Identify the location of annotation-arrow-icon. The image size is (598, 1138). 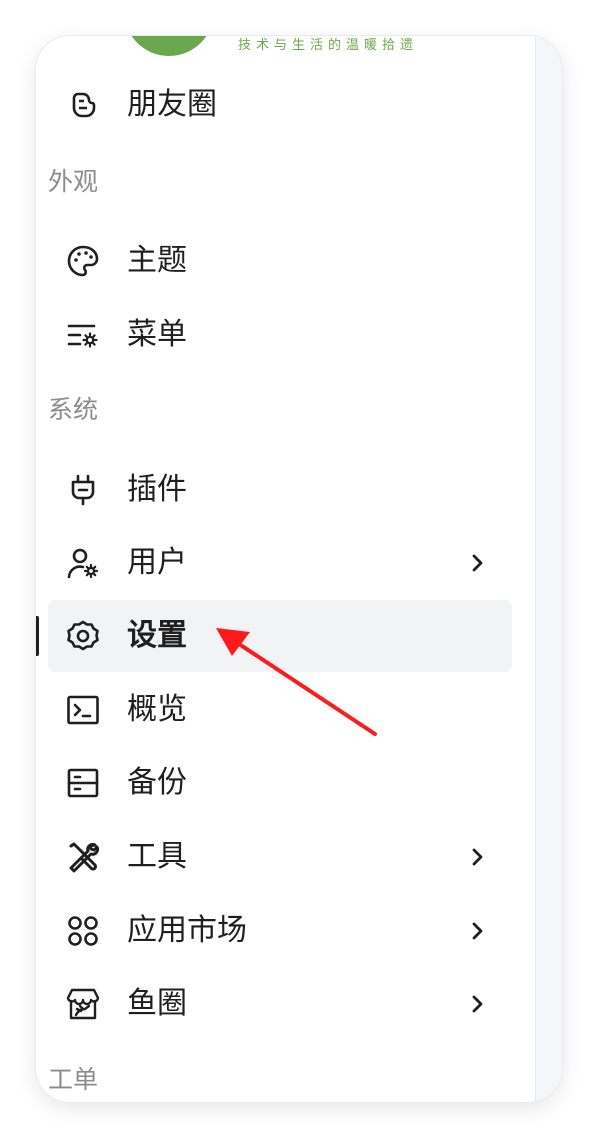
(296, 682).